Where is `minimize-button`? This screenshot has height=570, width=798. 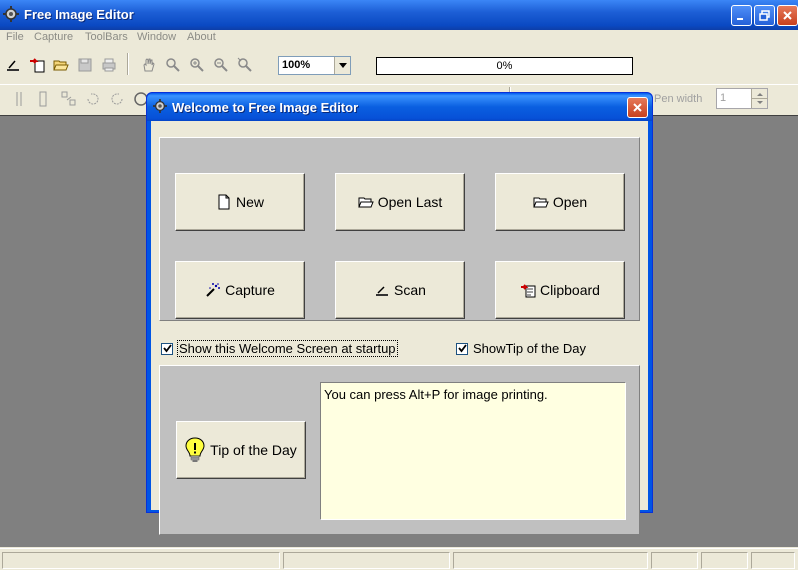
minimize-button is located at coordinates (741, 15).